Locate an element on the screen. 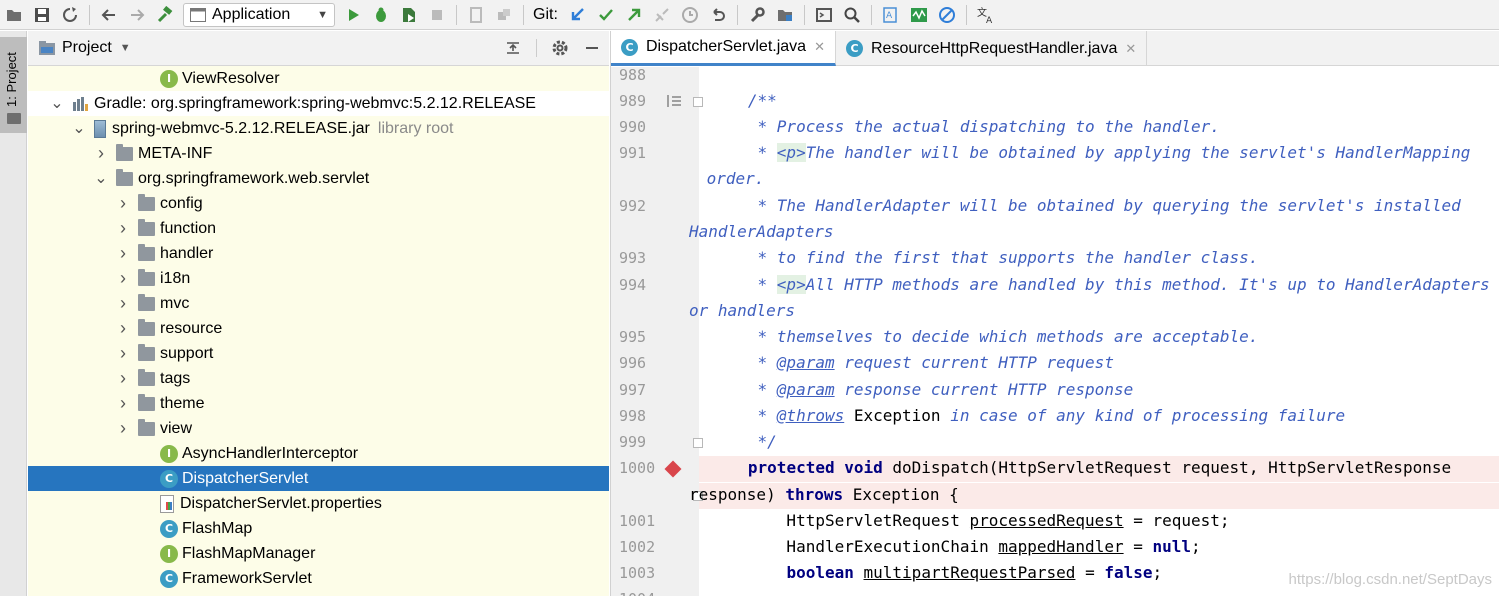 The width and height of the screenshot is (1499, 596). code-line: response) throws Exception { is located at coordinates (1094, 496).